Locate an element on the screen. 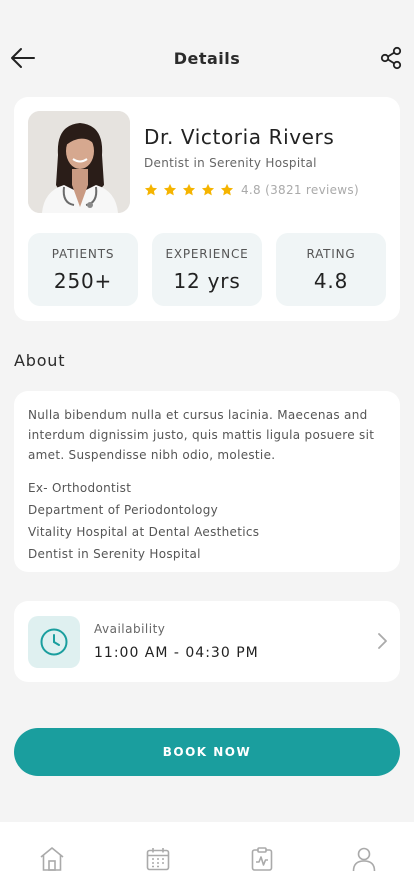 This screenshot has height=896, width=414. clock-icon-box is located at coordinates (54, 642).